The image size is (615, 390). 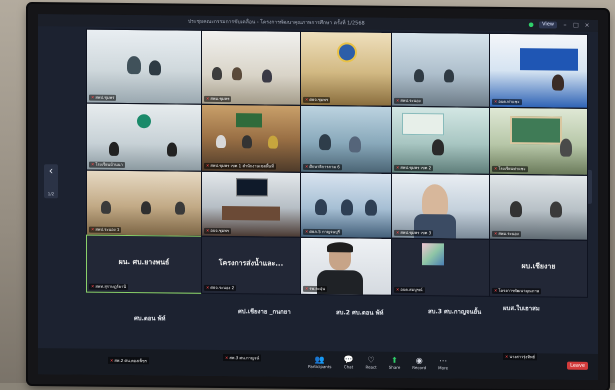 I want to click on participant-name: ✕โครงการพัฒนาคุณภาพ, so click(x=517, y=291).